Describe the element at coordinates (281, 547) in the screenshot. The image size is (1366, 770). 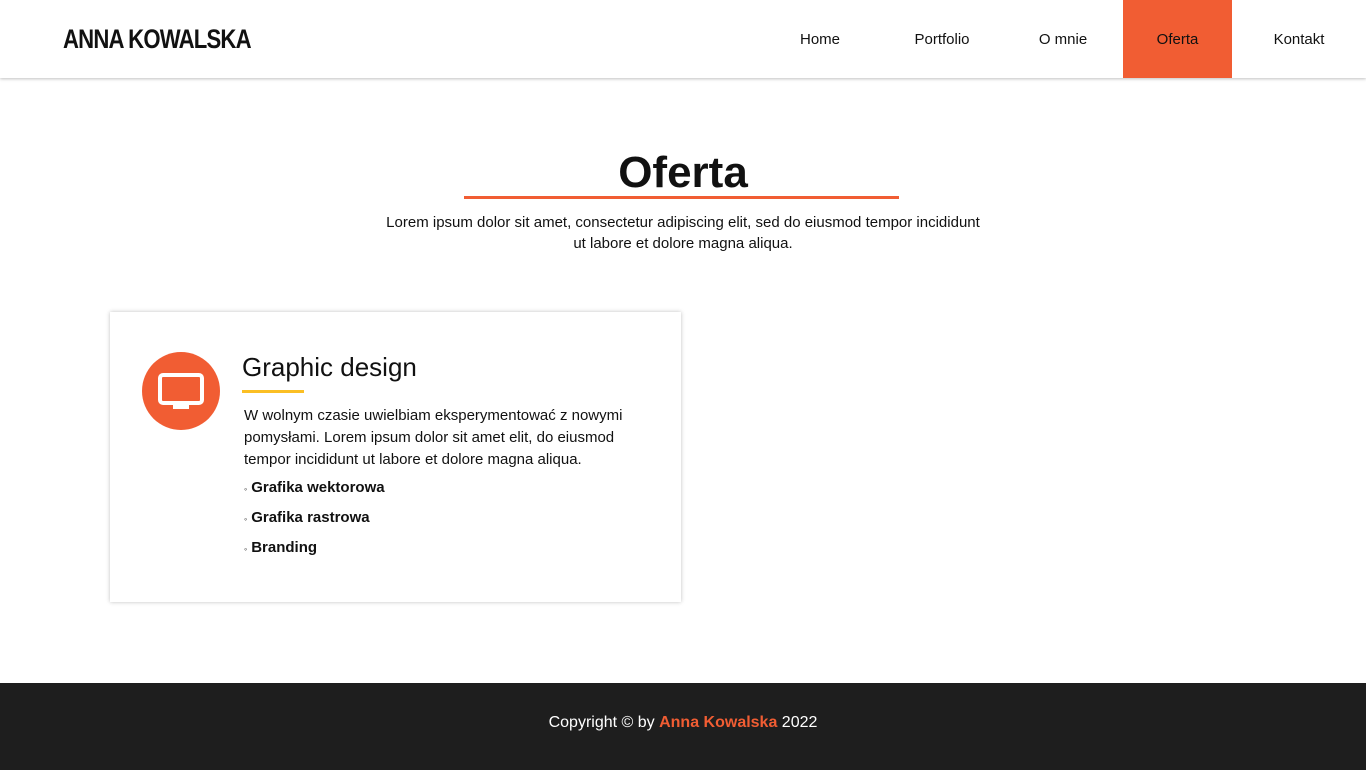
I see `list-item: ◦ Branding` at that location.